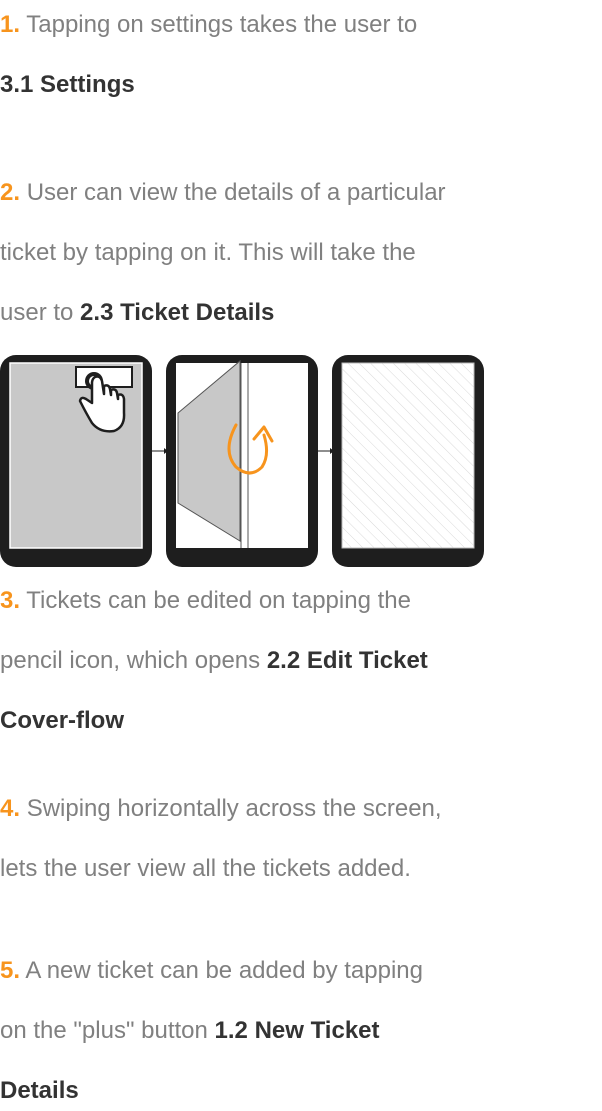 Image resolution: width=602 pixels, height=1111 pixels. I want to click on instruction-2-line-3: user to 2.3 Ticket Details, so click(300, 313).